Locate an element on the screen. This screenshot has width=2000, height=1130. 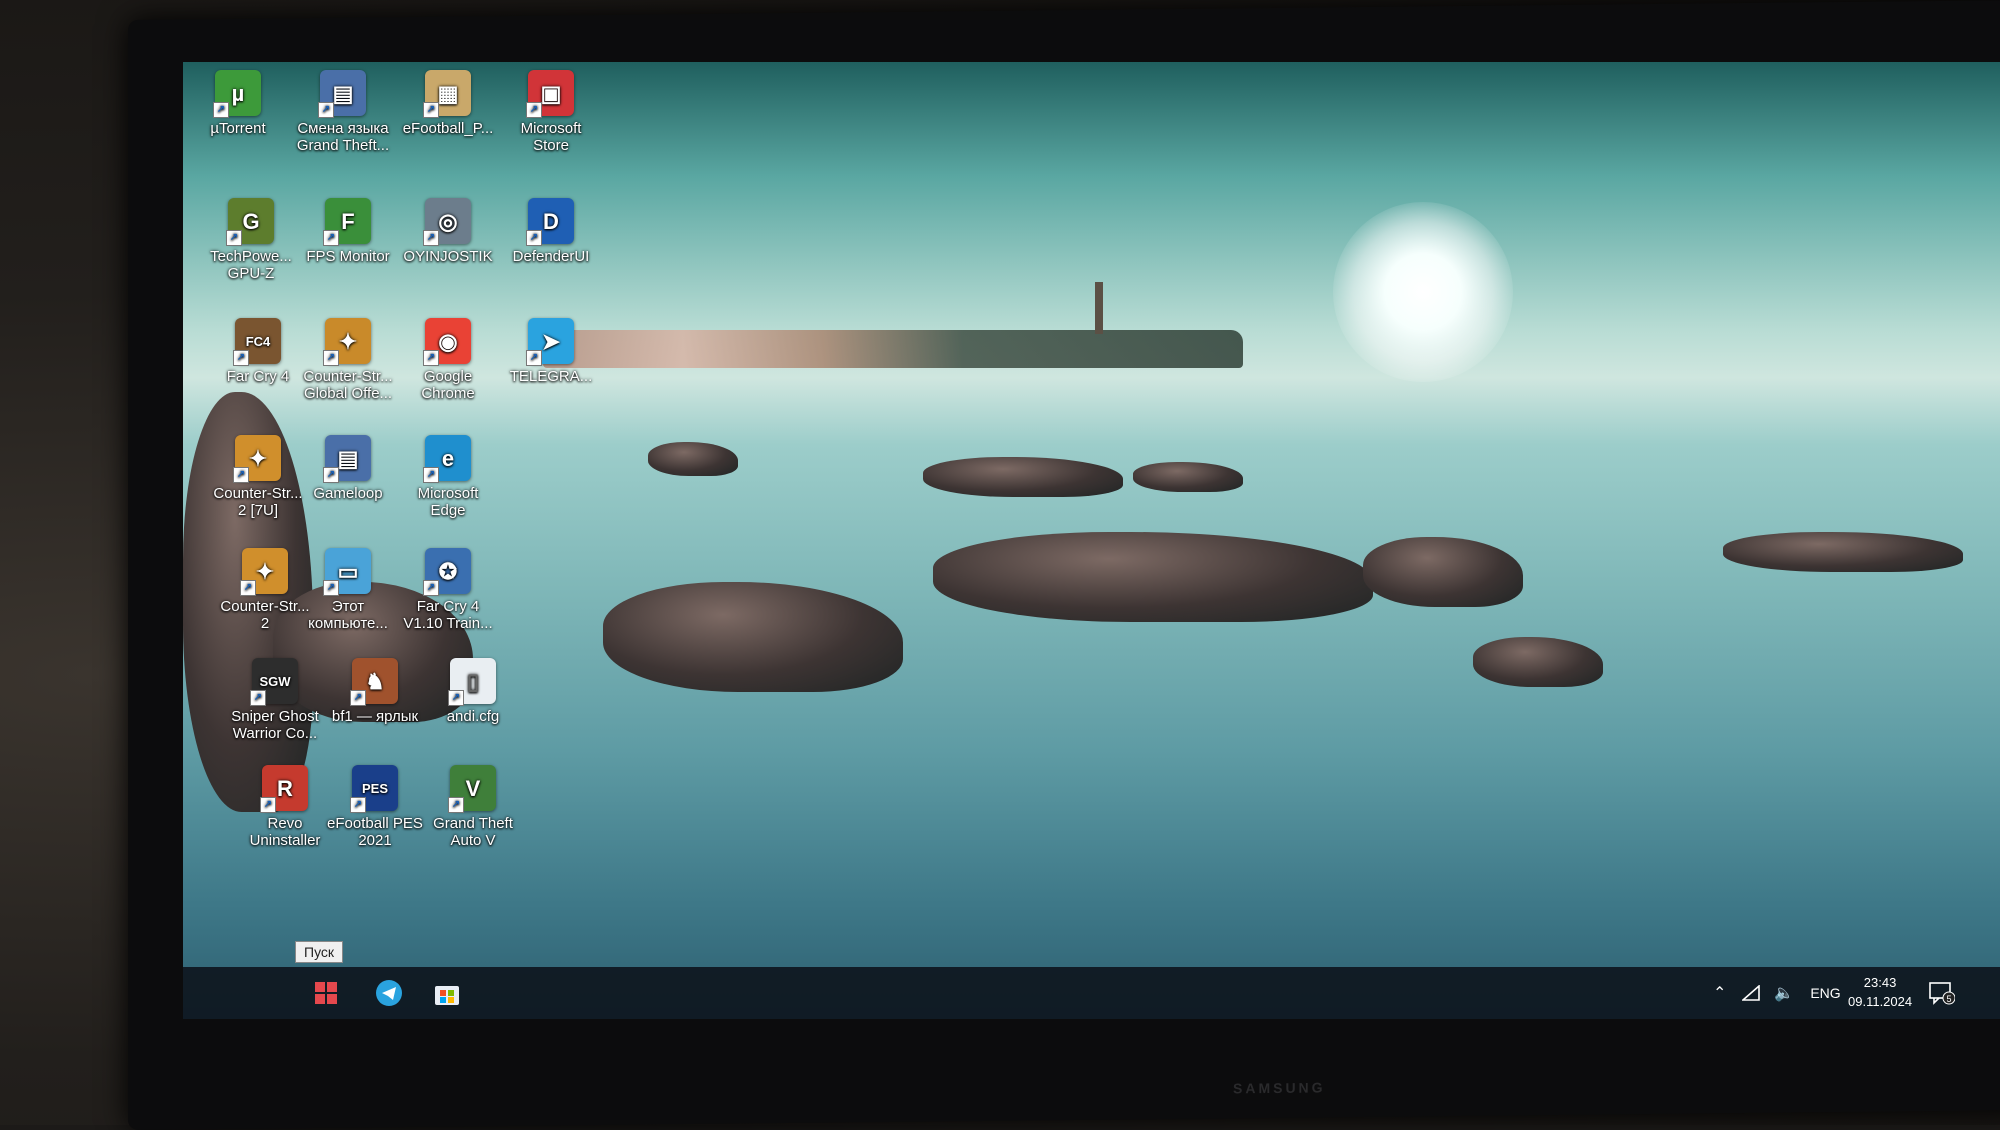
desktop-icon: PES ↗ eFootball PES 2021 is located at coordinates (375, 820).